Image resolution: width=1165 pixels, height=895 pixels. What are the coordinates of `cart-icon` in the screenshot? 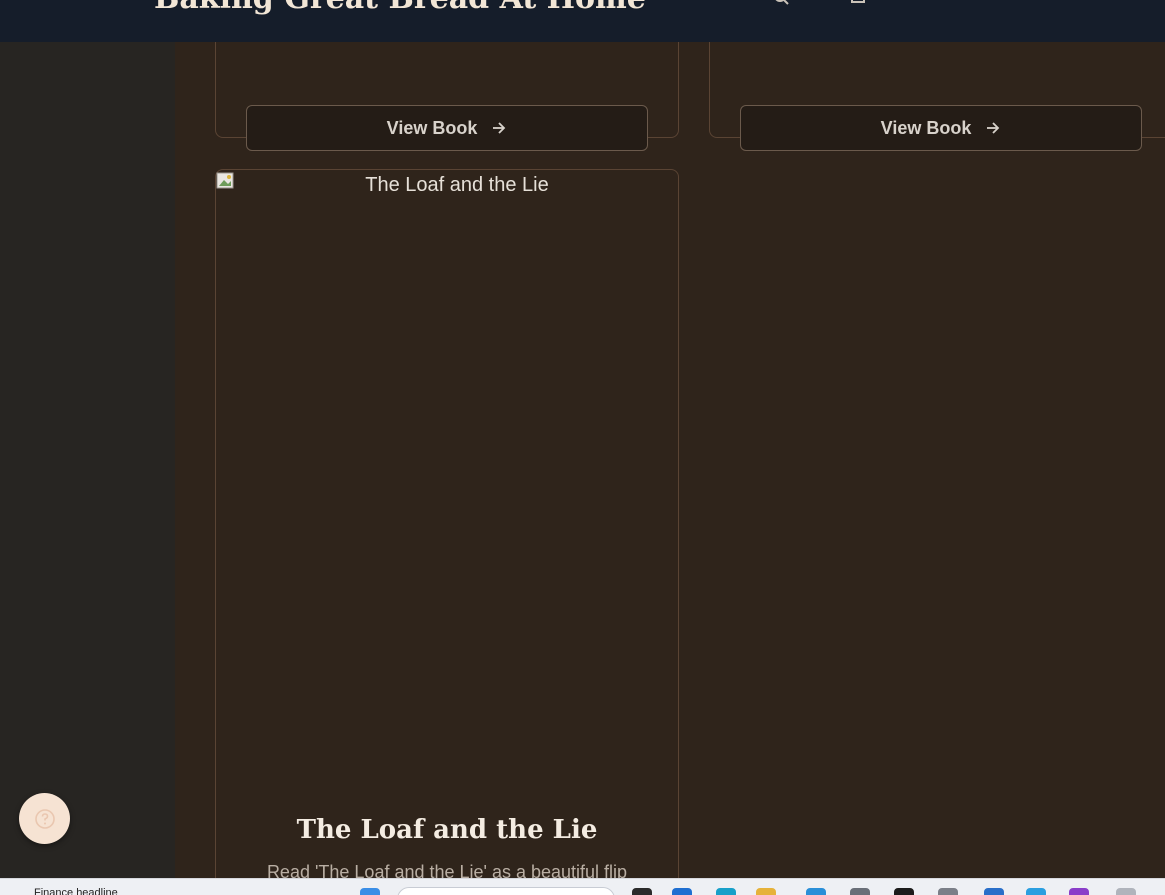 It's located at (858, 3).